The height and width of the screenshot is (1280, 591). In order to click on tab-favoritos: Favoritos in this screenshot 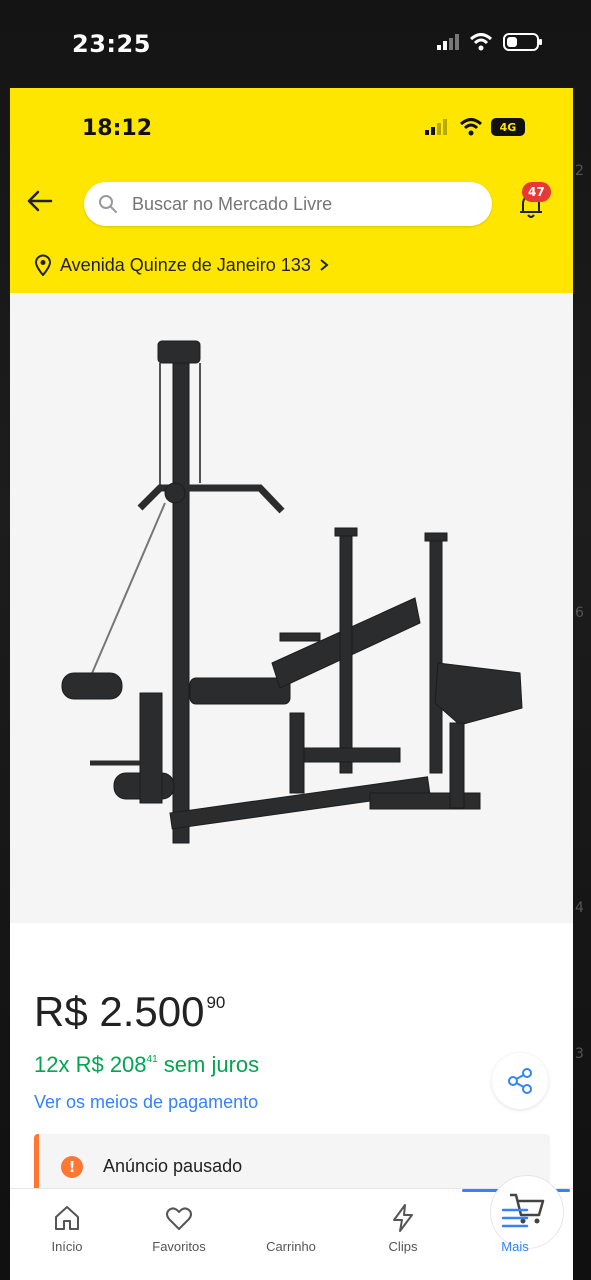, I will do `click(179, 1228)`.